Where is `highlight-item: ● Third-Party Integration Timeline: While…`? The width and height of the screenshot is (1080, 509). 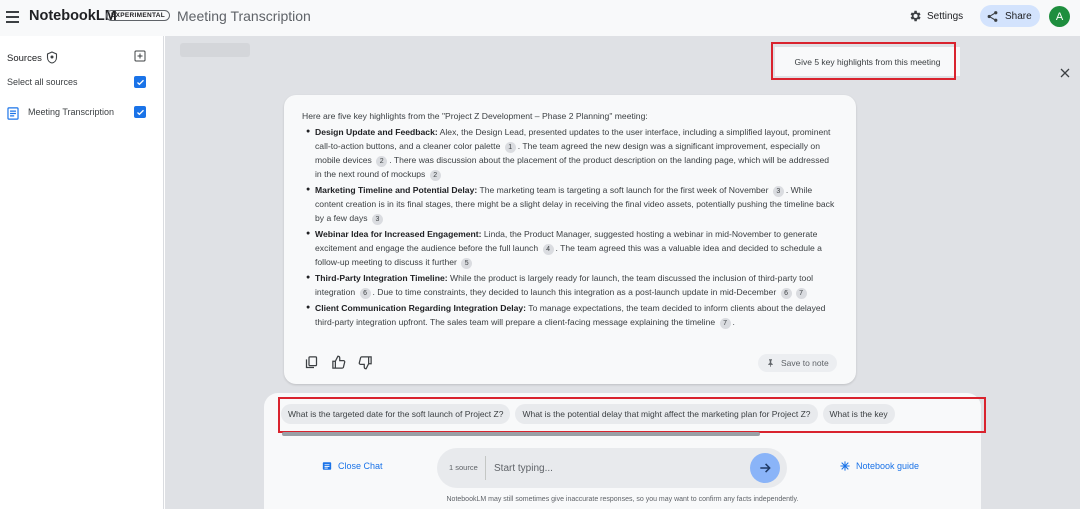
highlight-item: ● Third-Party Integration Timeline: While… is located at coordinates (571, 285).